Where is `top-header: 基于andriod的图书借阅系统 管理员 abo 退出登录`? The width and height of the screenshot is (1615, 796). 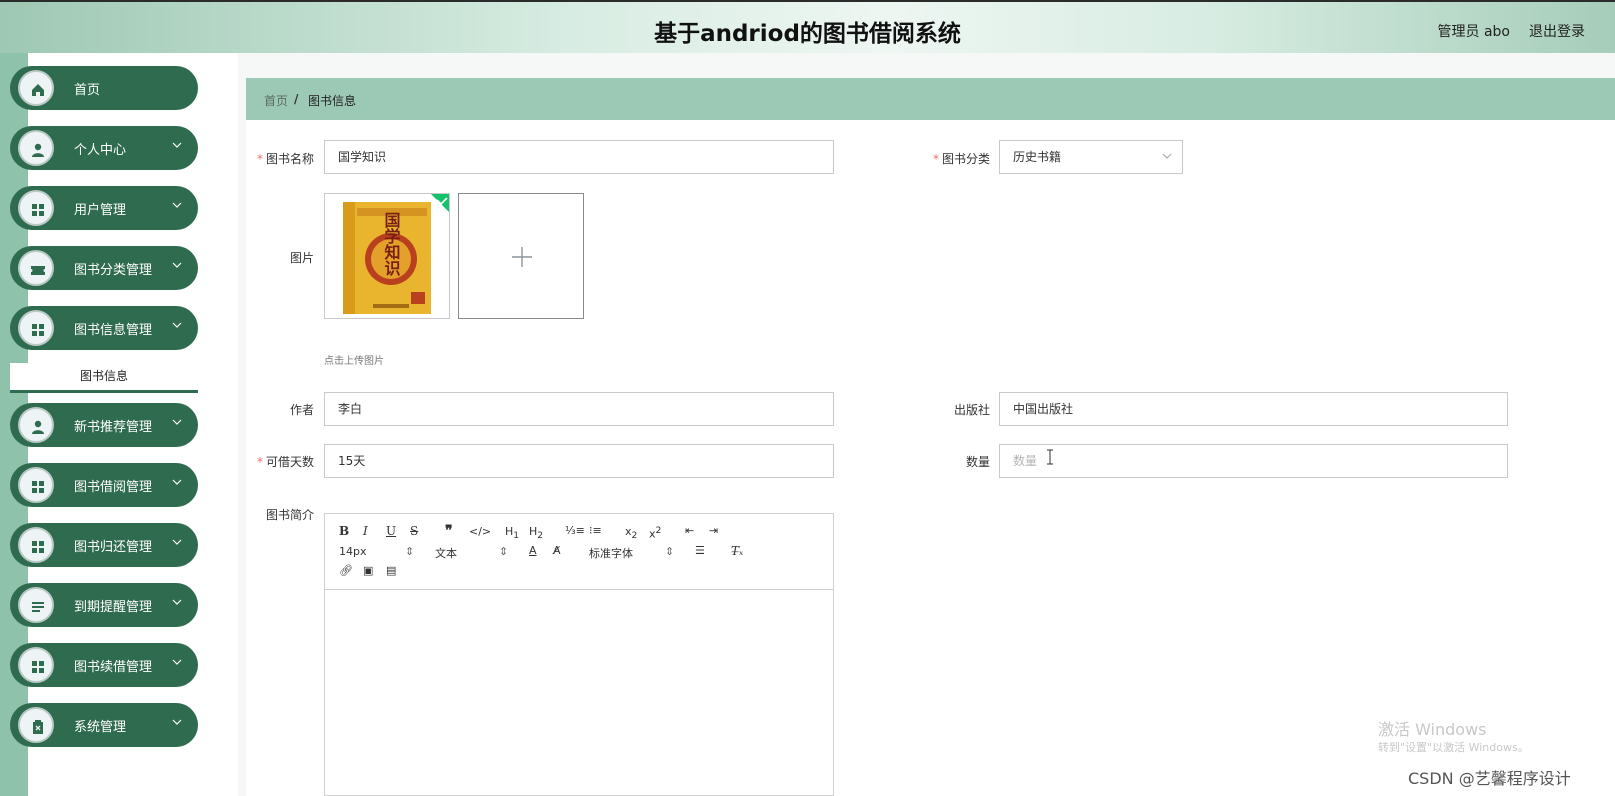
top-header: 基于andriod的图书借阅系统 管理员 abo 退出登录 is located at coordinates (807, 26).